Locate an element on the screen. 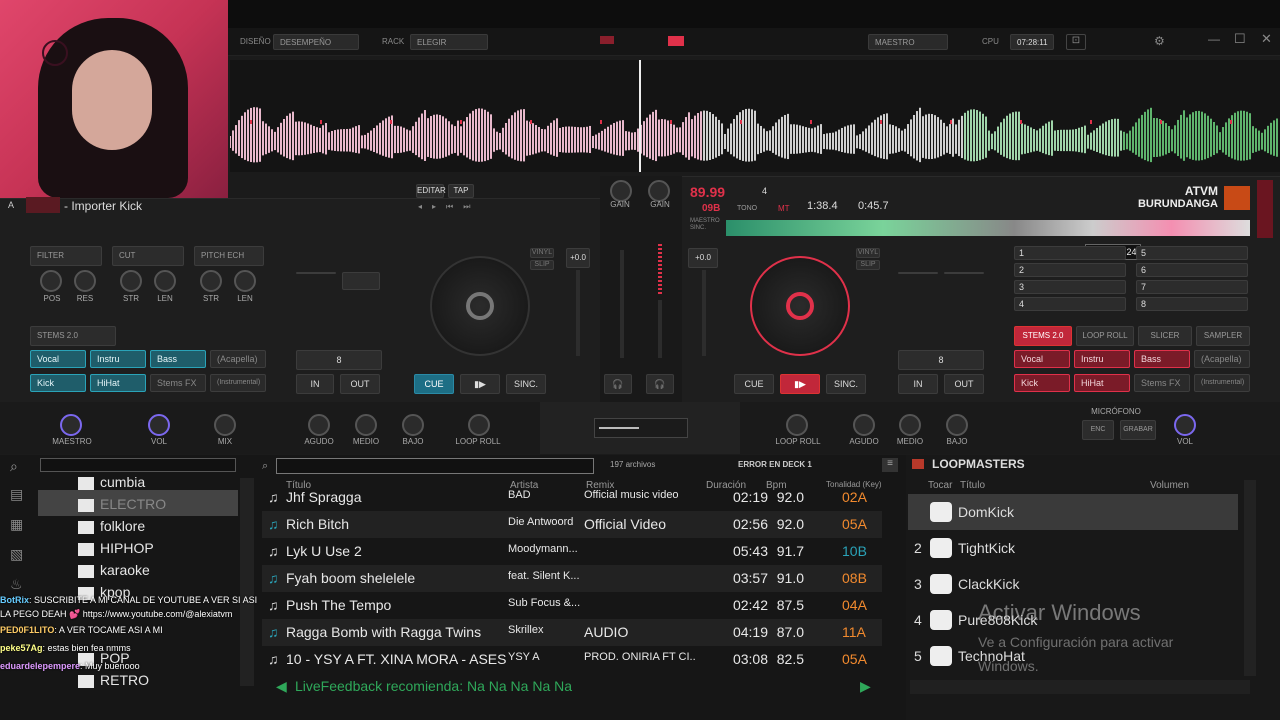 The image size is (1280, 720). hotcue-4: 4 is located at coordinates (1070, 304).